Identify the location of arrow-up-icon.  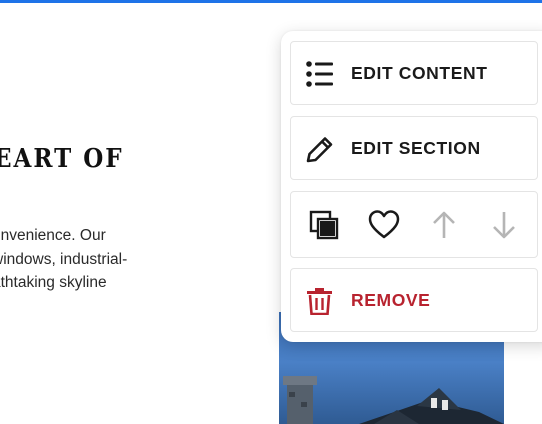
(444, 224).